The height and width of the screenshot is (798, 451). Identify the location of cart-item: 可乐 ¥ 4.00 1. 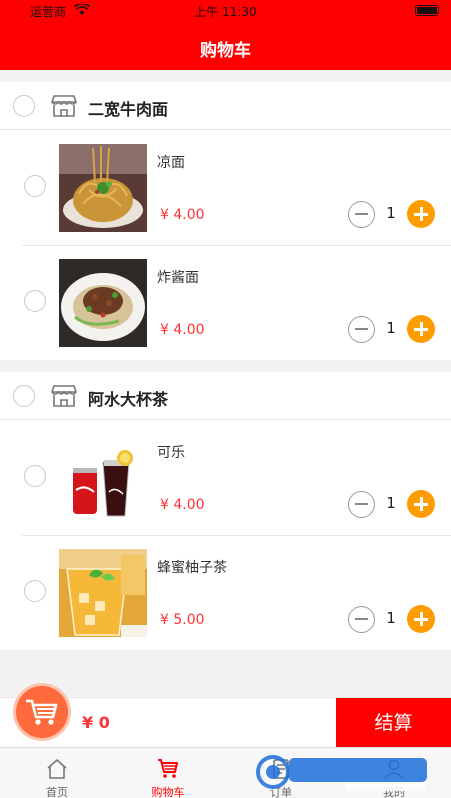
(225, 477).